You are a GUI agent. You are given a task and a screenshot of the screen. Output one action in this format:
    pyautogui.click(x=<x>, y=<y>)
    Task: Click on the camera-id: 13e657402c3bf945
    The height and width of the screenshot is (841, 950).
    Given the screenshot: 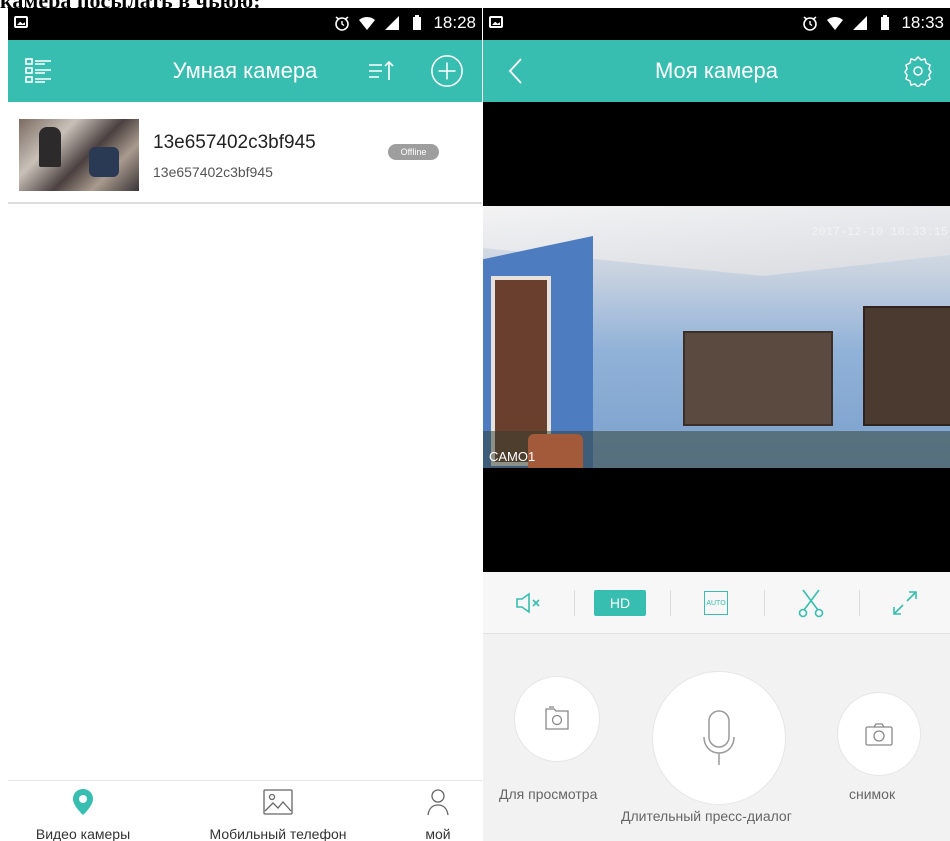 What is the action you would take?
    pyautogui.click(x=213, y=172)
    